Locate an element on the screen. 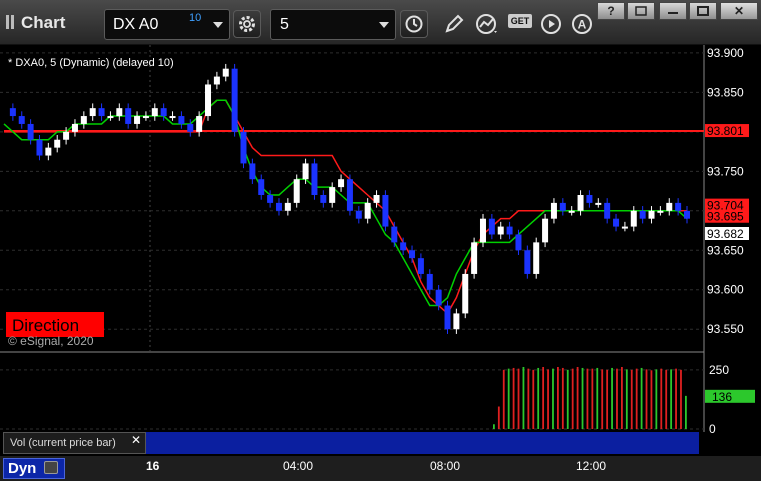  alert-button: A is located at coordinates (582, 24).